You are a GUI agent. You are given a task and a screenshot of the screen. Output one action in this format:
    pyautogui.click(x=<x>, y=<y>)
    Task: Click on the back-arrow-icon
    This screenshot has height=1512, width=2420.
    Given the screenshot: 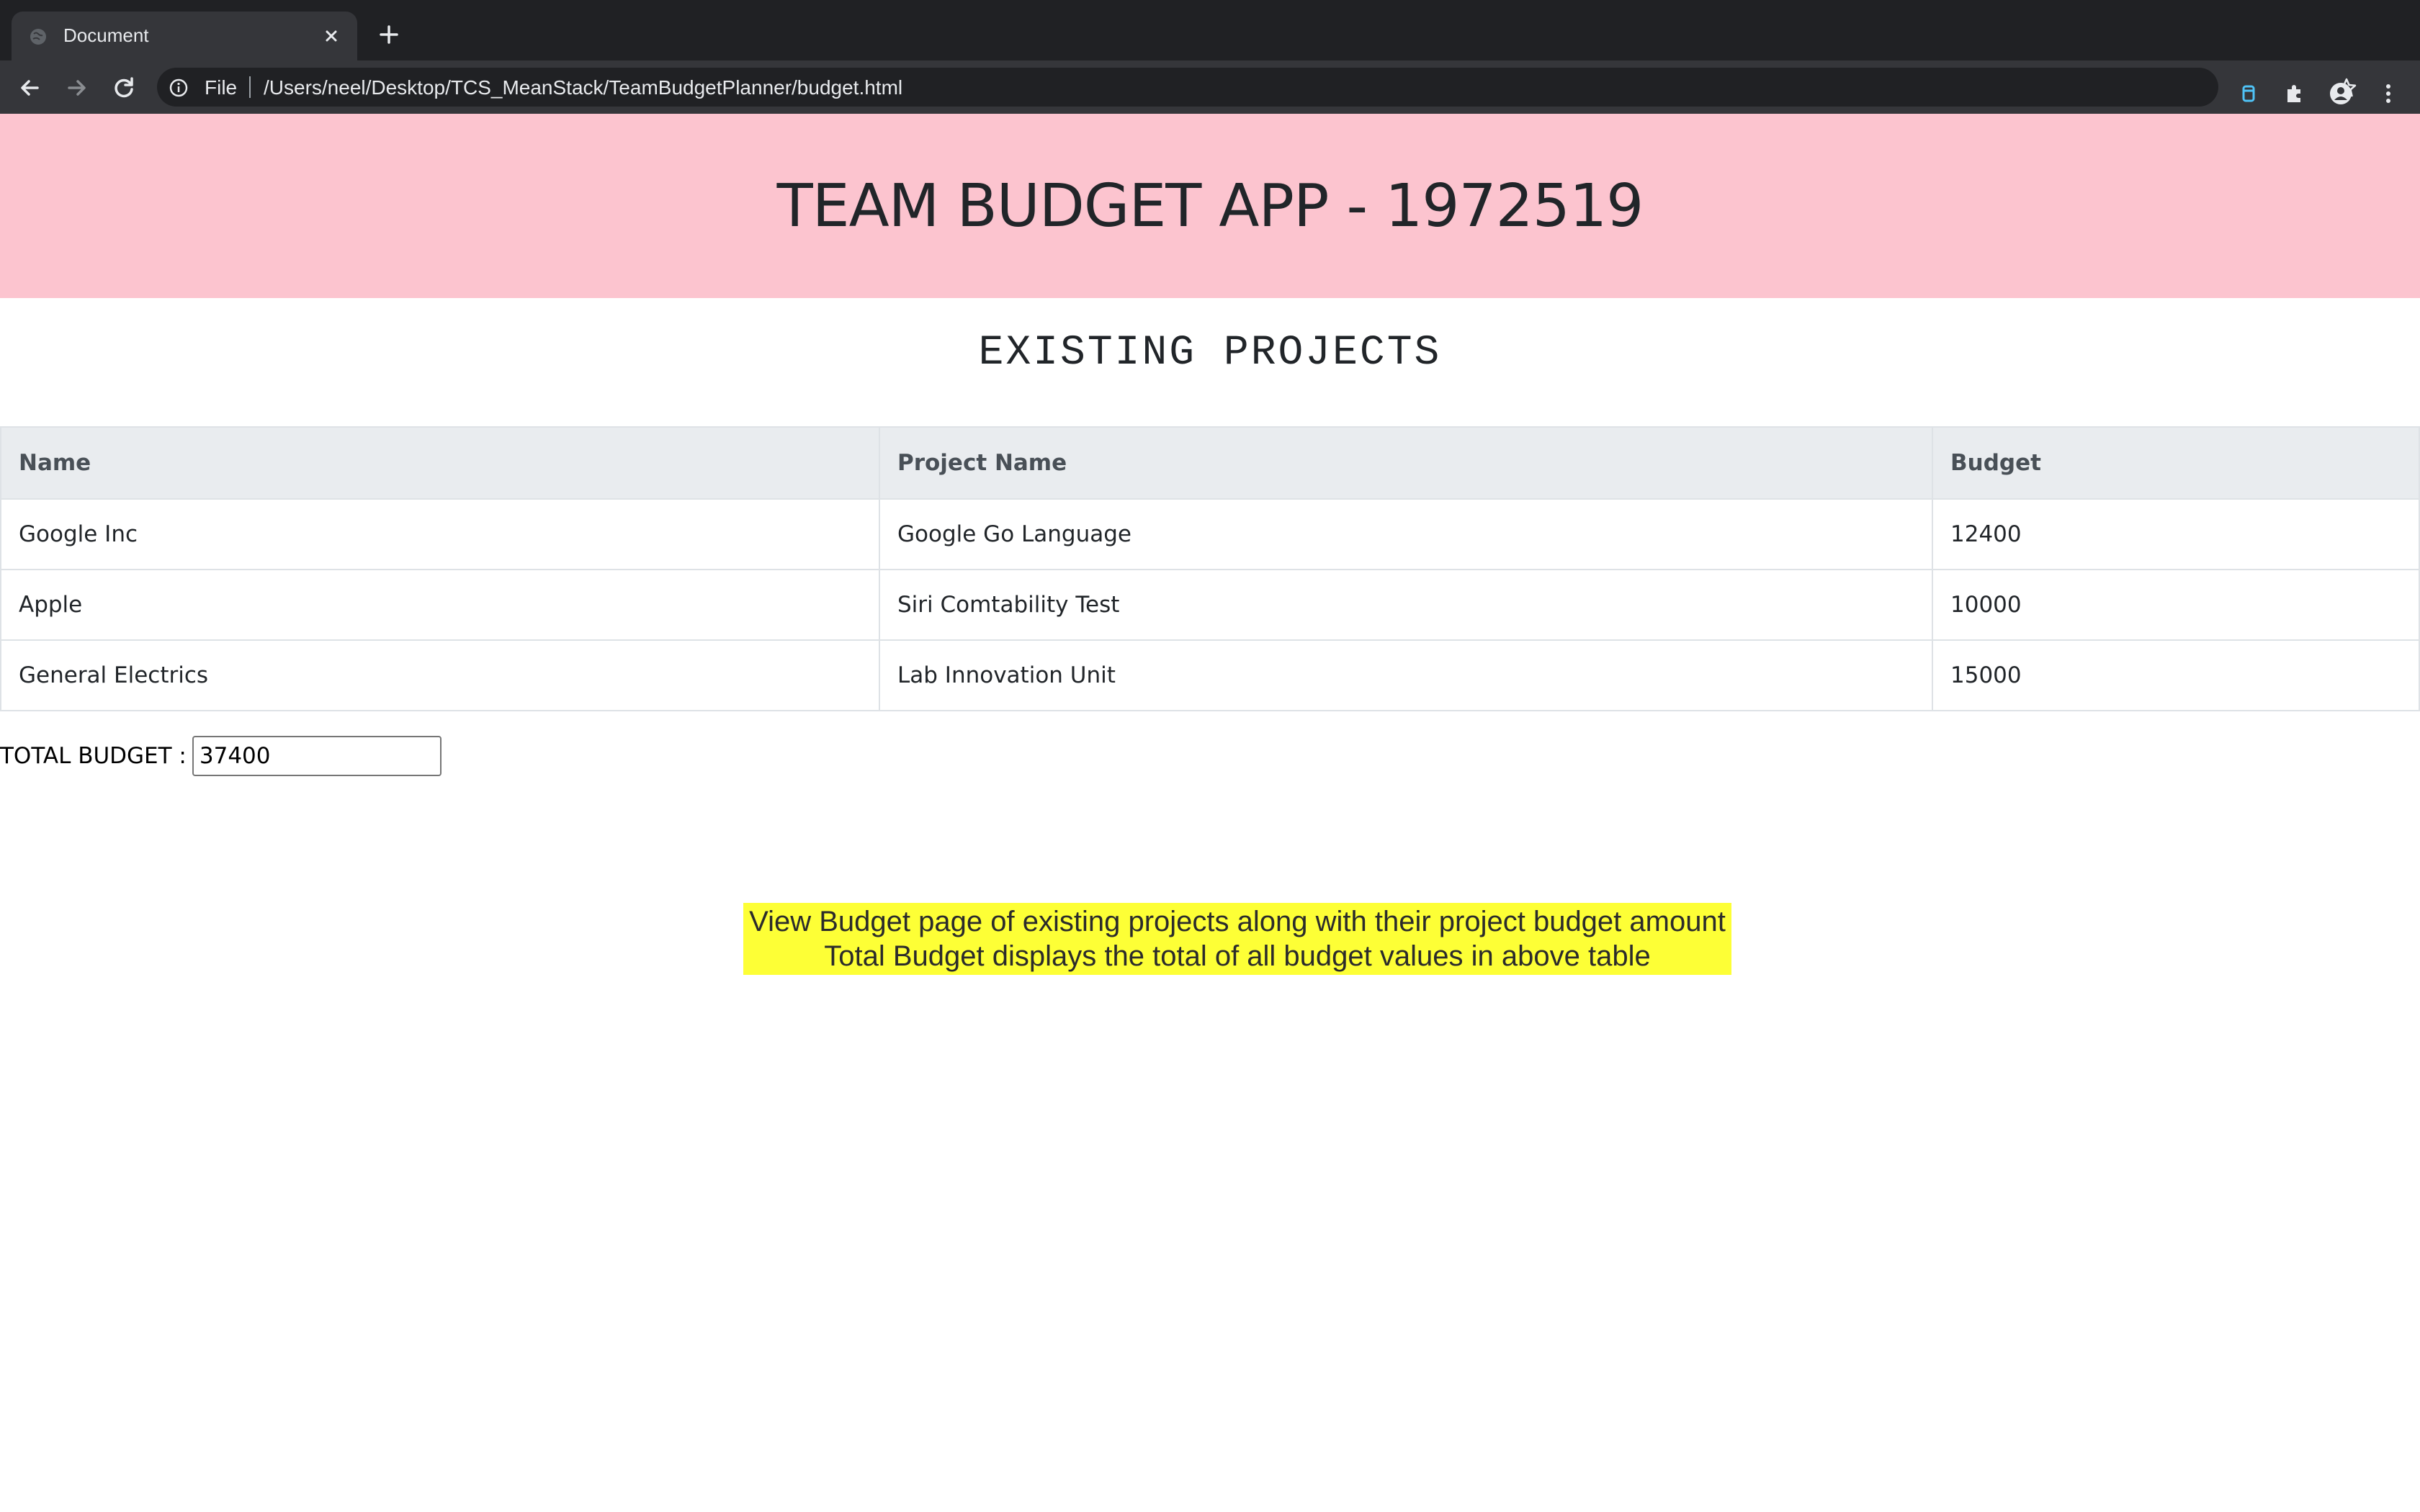 What is the action you would take?
    pyautogui.click(x=30, y=88)
    